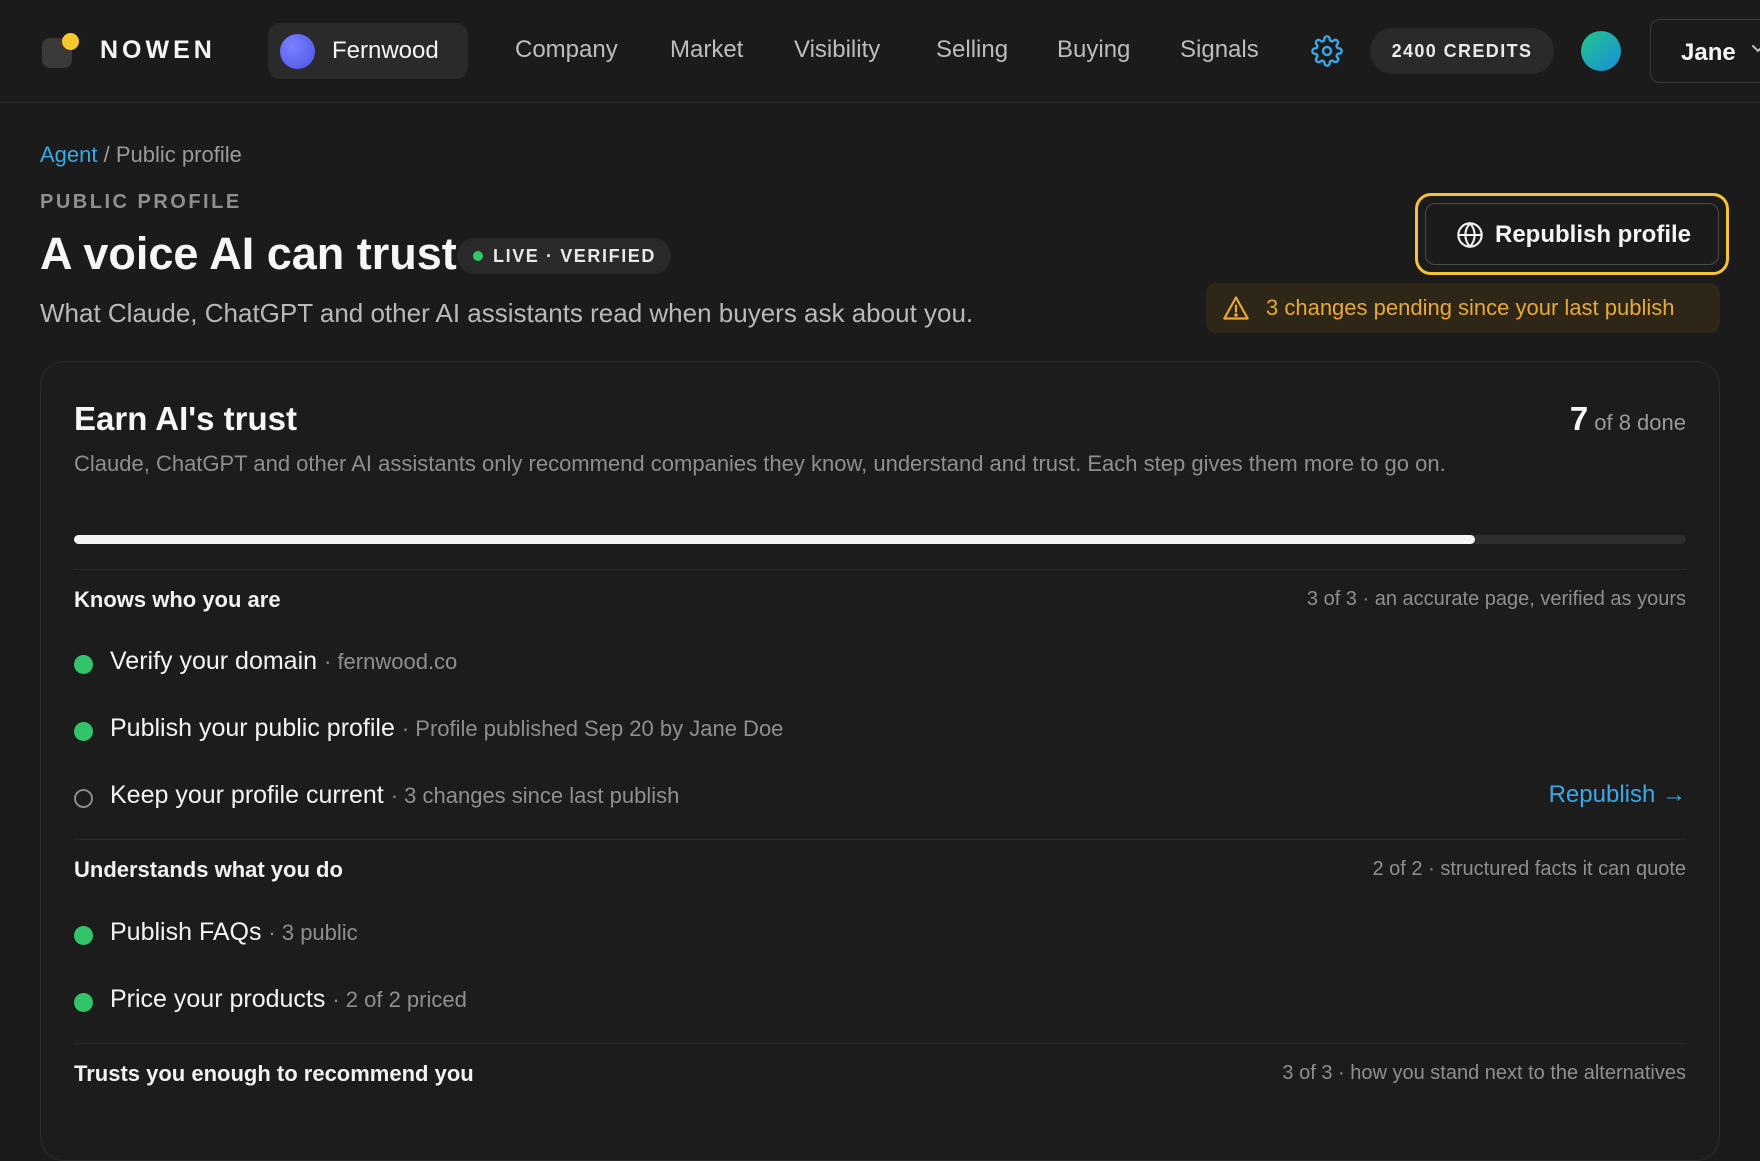 Image resolution: width=1760 pixels, height=1161 pixels. What do you see at coordinates (234, 932) in the screenshot?
I see `task-label: Publish FAQs · 3 public` at bounding box center [234, 932].